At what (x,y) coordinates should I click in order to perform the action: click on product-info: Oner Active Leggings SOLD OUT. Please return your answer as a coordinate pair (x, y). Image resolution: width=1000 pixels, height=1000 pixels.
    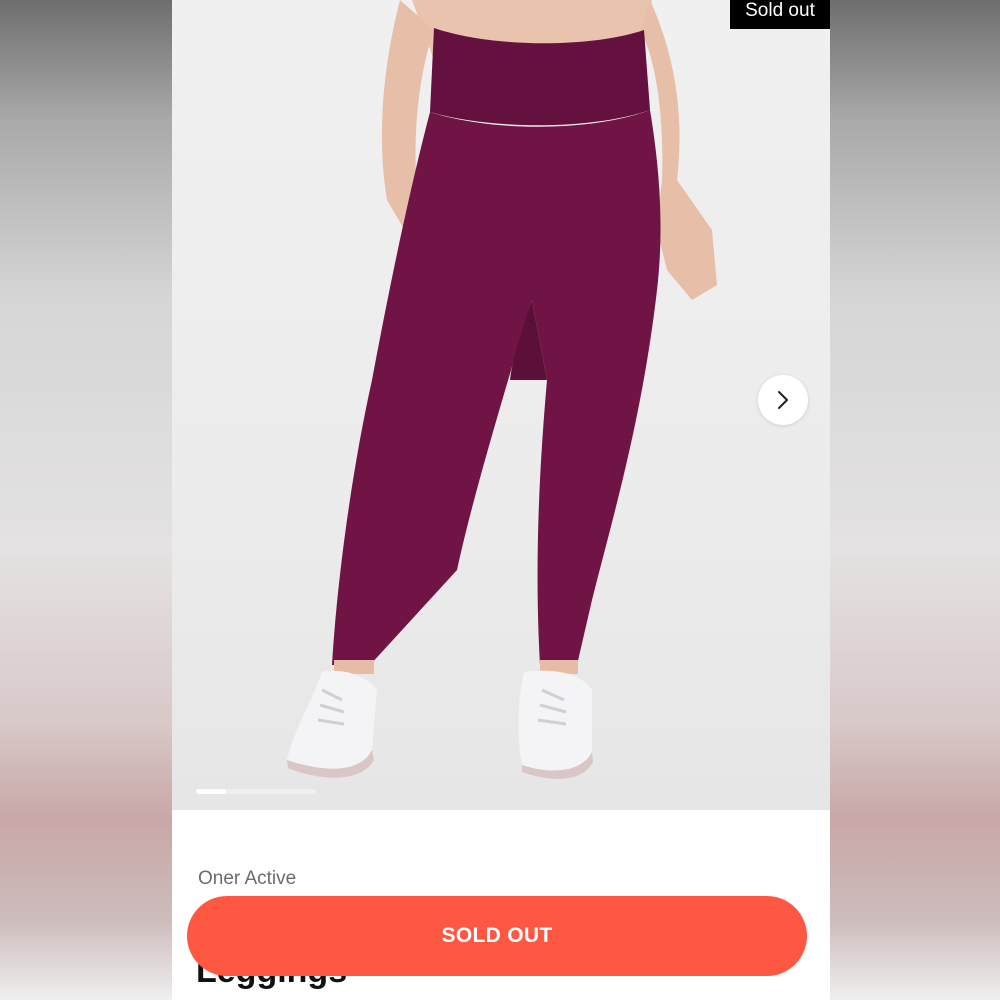
    Looking at the image, I should click on (501, 905).